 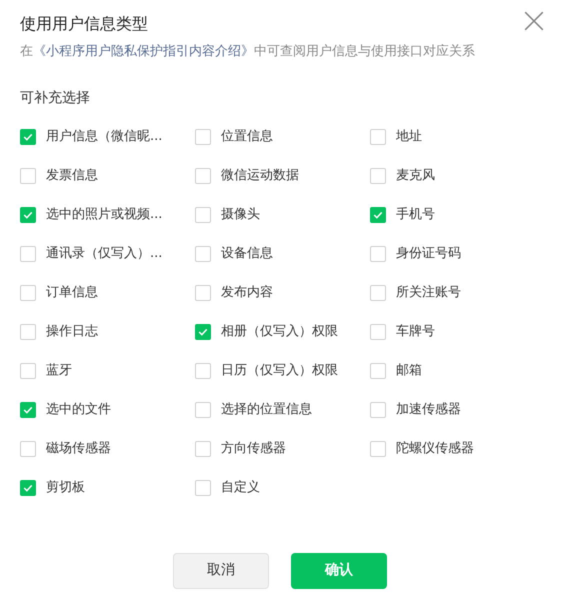 What do you see at coordinates (143, 51) in the screenshot?
I see `guide-link: 《小程序用户隐私保护指引内容介绍》` at bounding box center [143, 51].